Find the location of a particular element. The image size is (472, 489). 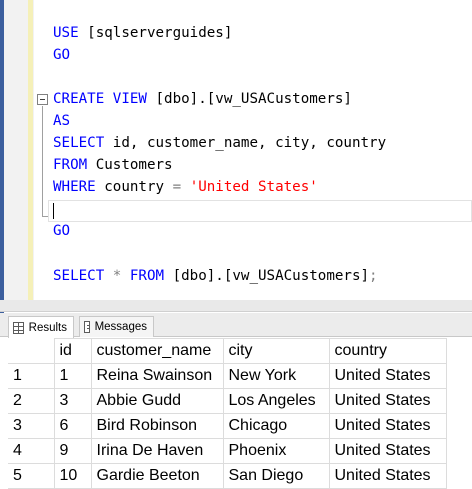

table-row: 3 6 Bird Robinson Chicago United States is located at coordinates (227, 426).